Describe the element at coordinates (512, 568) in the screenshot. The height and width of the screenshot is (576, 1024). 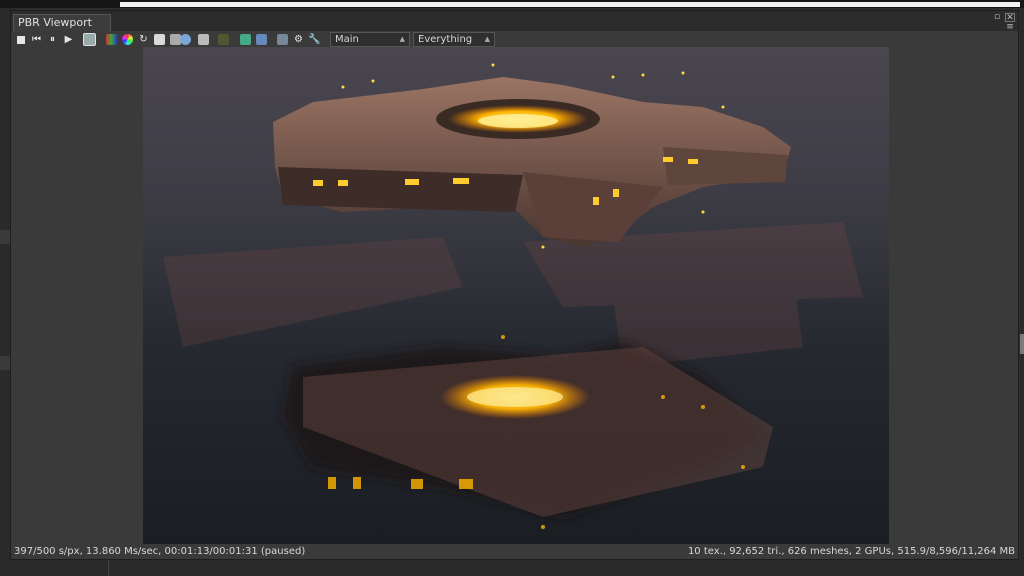
I see `bottom-dock-area` at that location.